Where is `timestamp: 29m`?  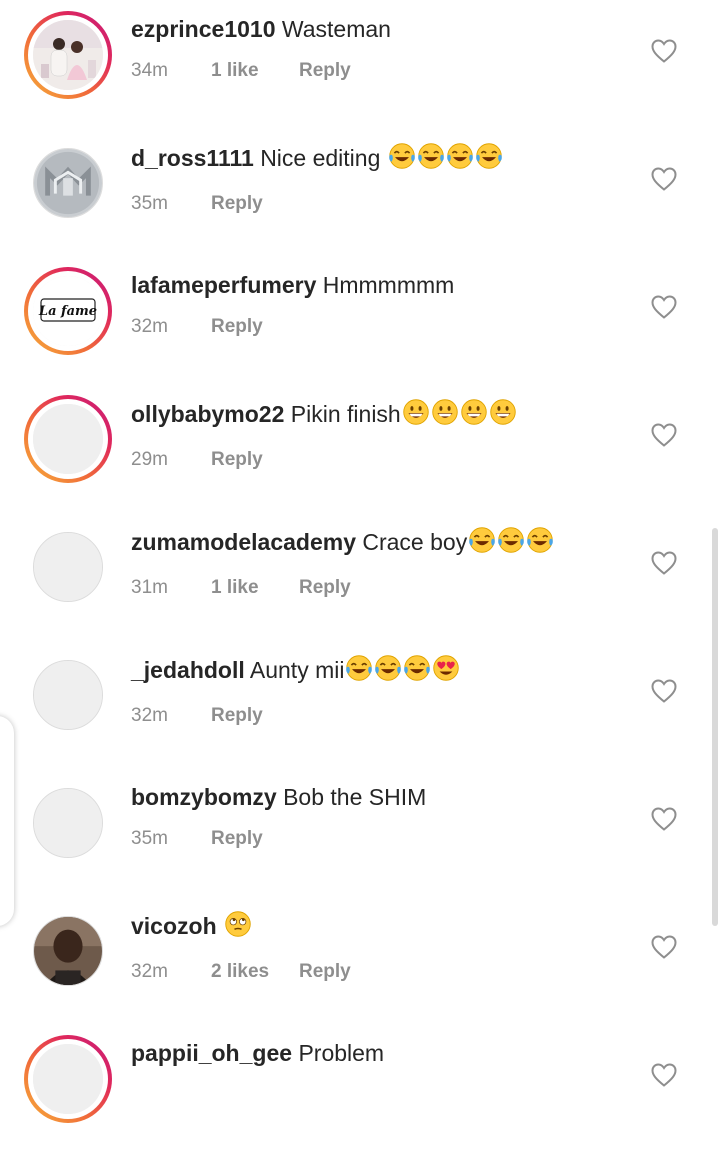 timestamp: 29m is located at coordinates (149, 459).